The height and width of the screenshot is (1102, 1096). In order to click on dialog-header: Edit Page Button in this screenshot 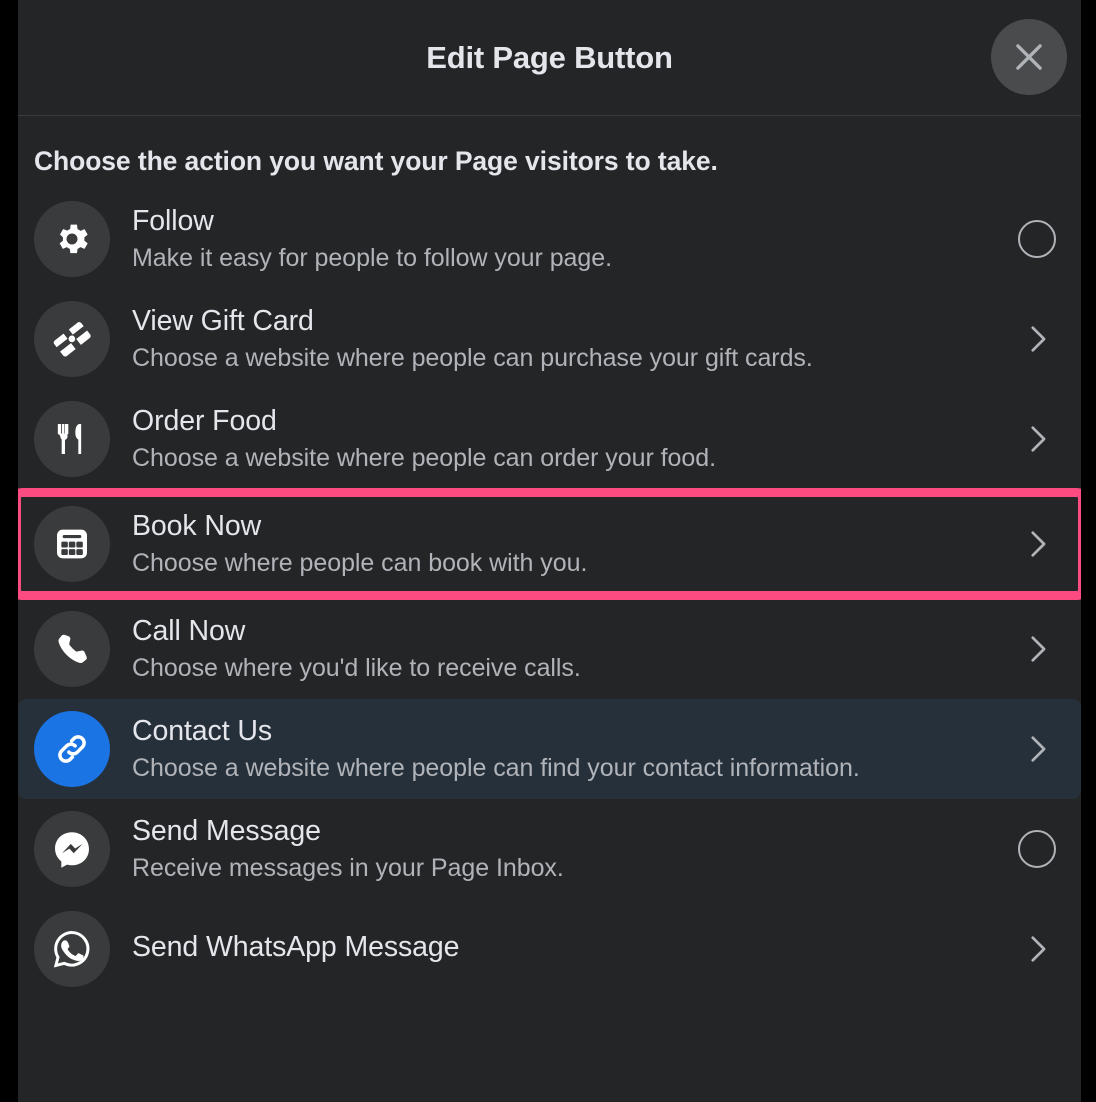, I will do `click(549, 58)`.